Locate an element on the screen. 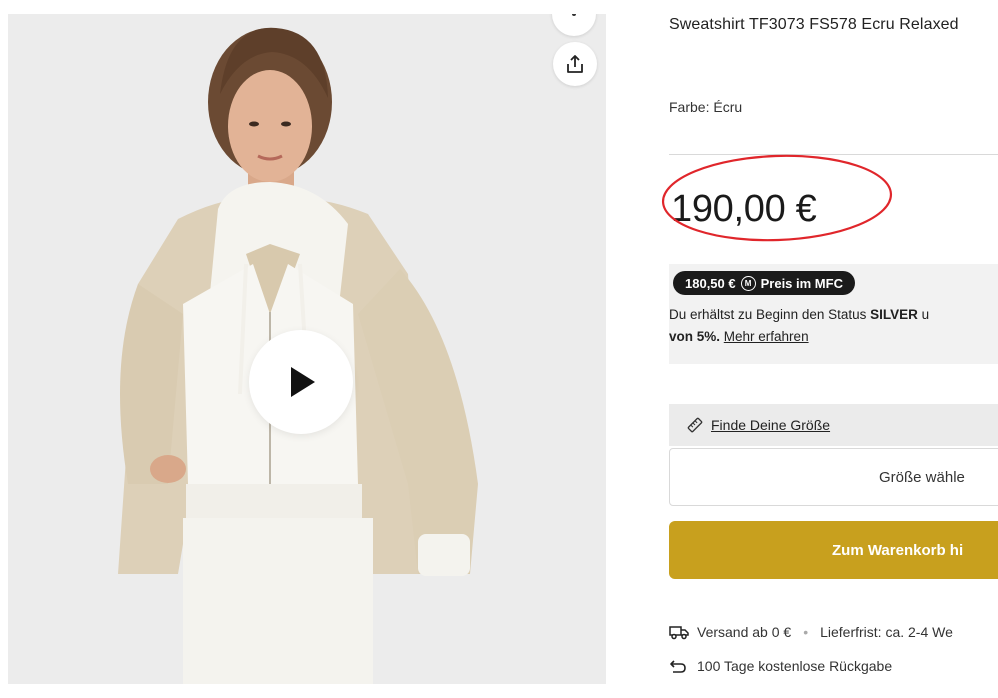 This screenshot has width=998, height=698. size-select: Größe wähle is located at coordinates (833, 477).